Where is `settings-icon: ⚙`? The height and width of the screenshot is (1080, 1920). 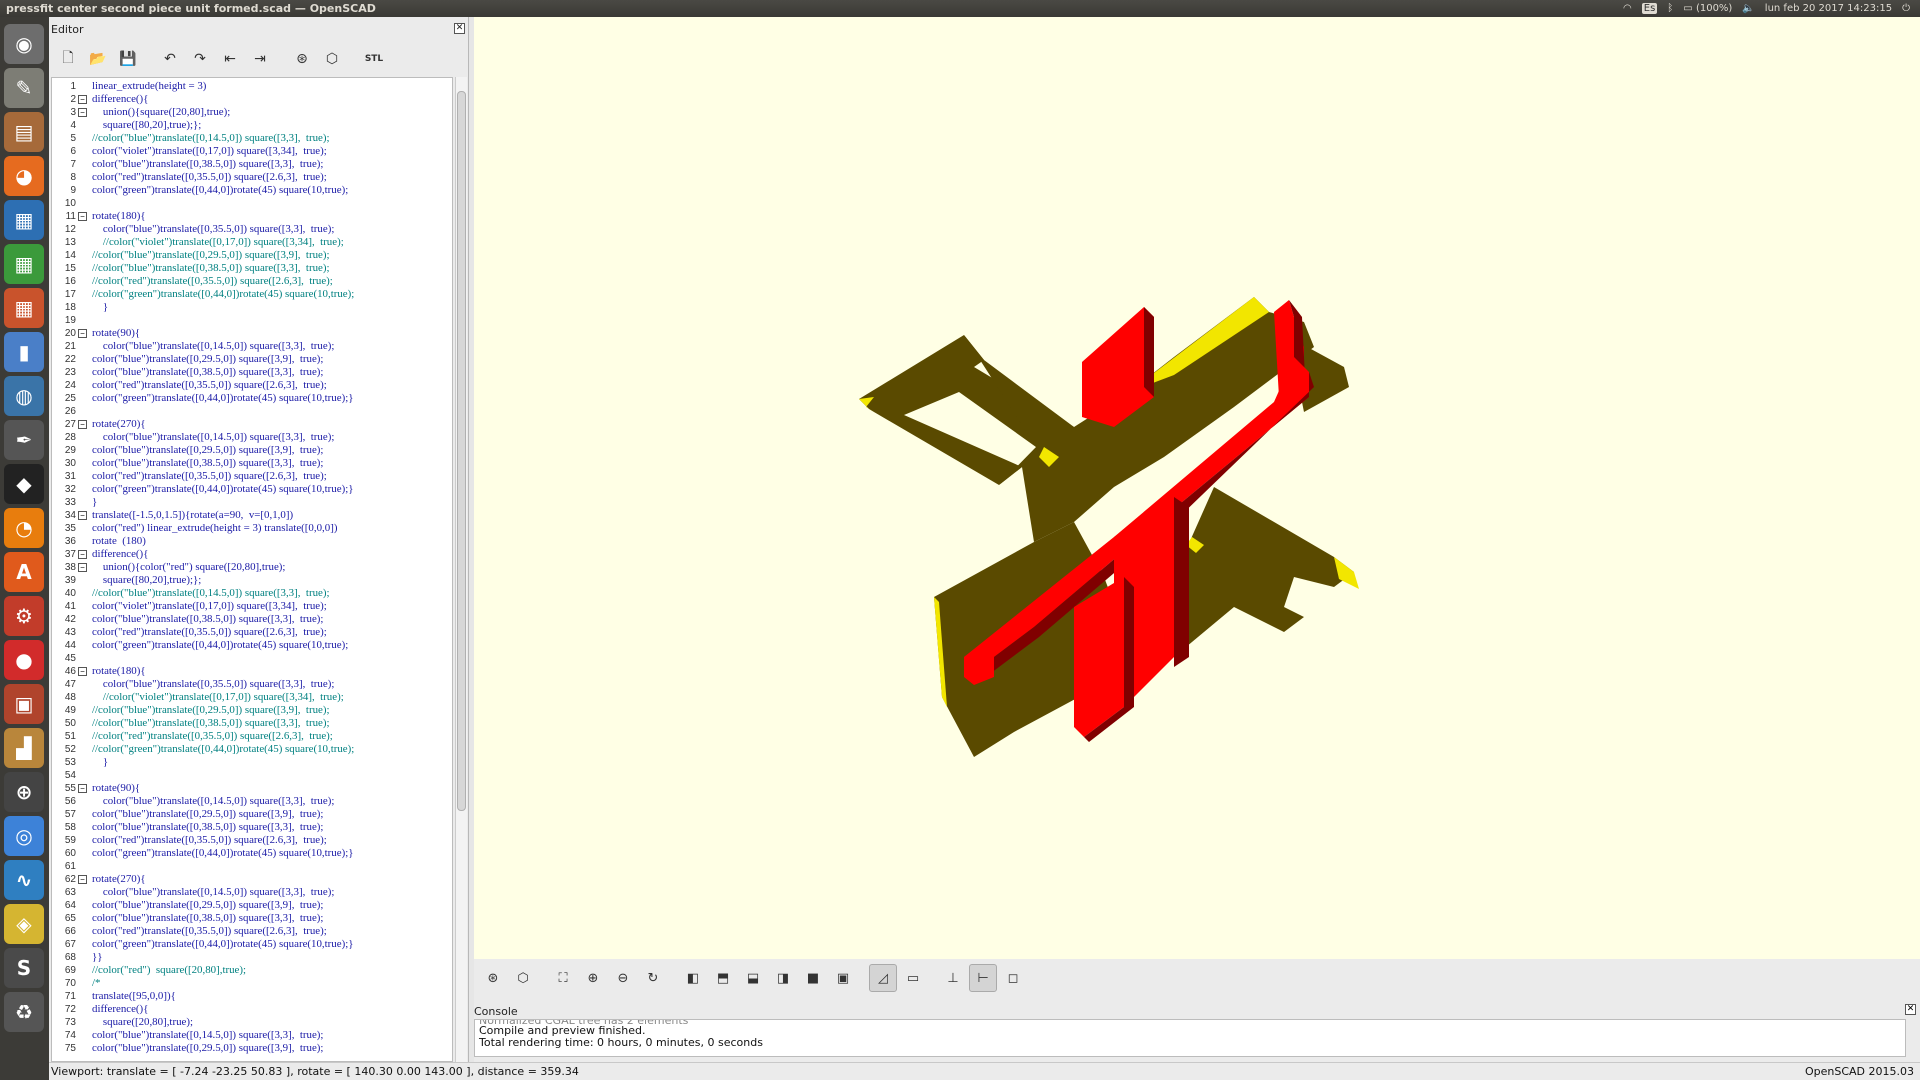 settings-icon: ⚙ is located at coordinates (24, 616).